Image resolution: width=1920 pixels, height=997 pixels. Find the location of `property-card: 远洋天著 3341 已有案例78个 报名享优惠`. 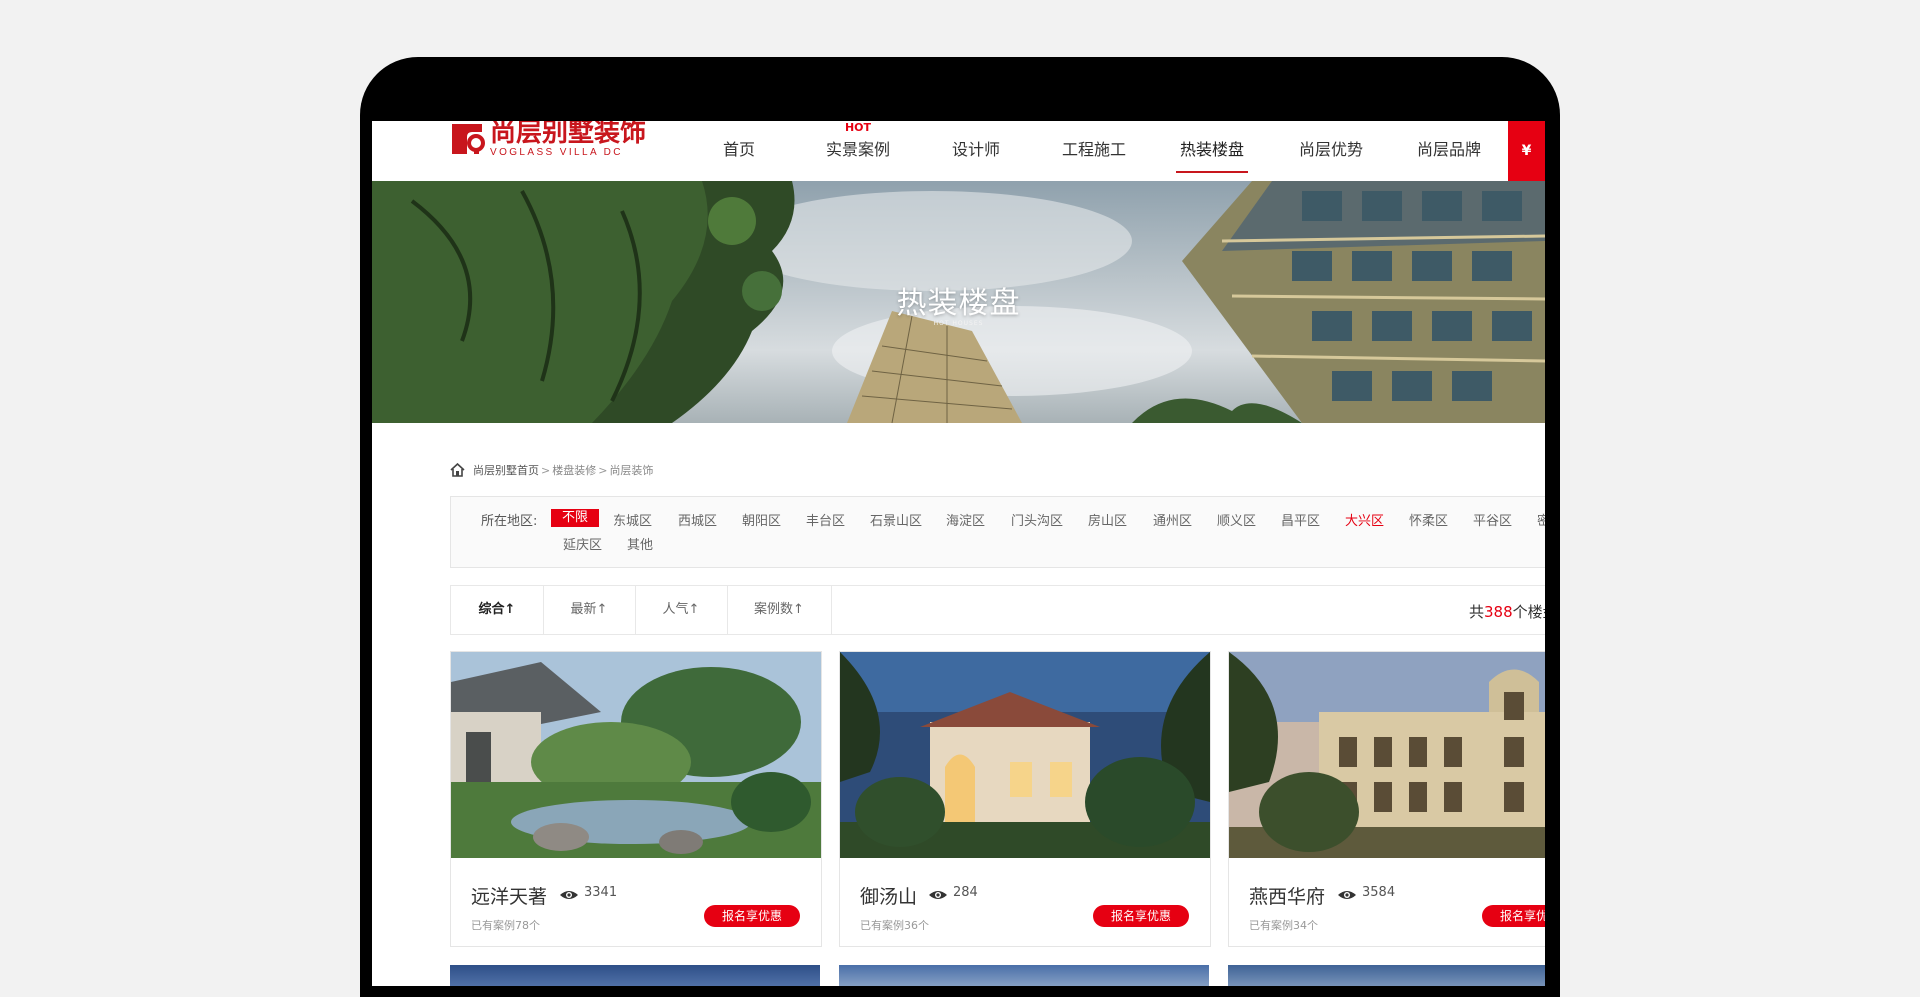

property-card: 远洋天著 3341 已有案例78个 报名享优惠 is located at coordinates (636, 799).